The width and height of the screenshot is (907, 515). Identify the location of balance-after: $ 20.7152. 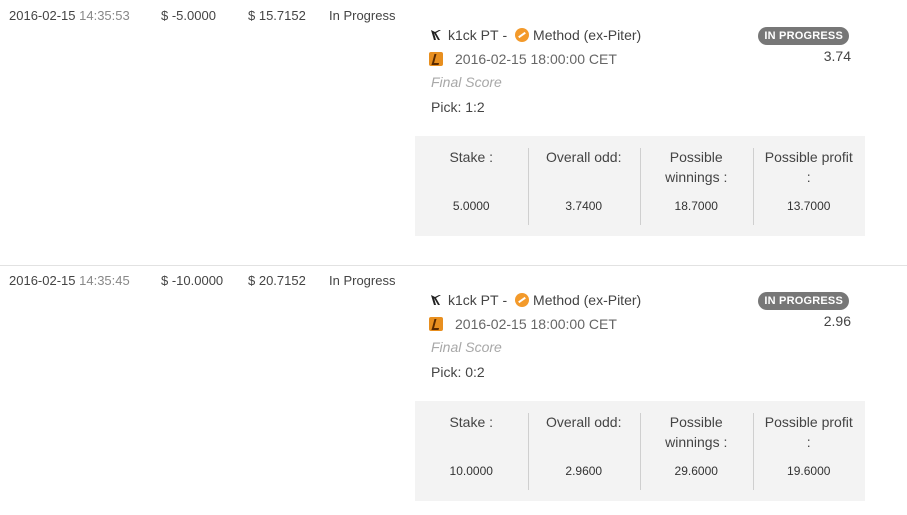
(277, 280).